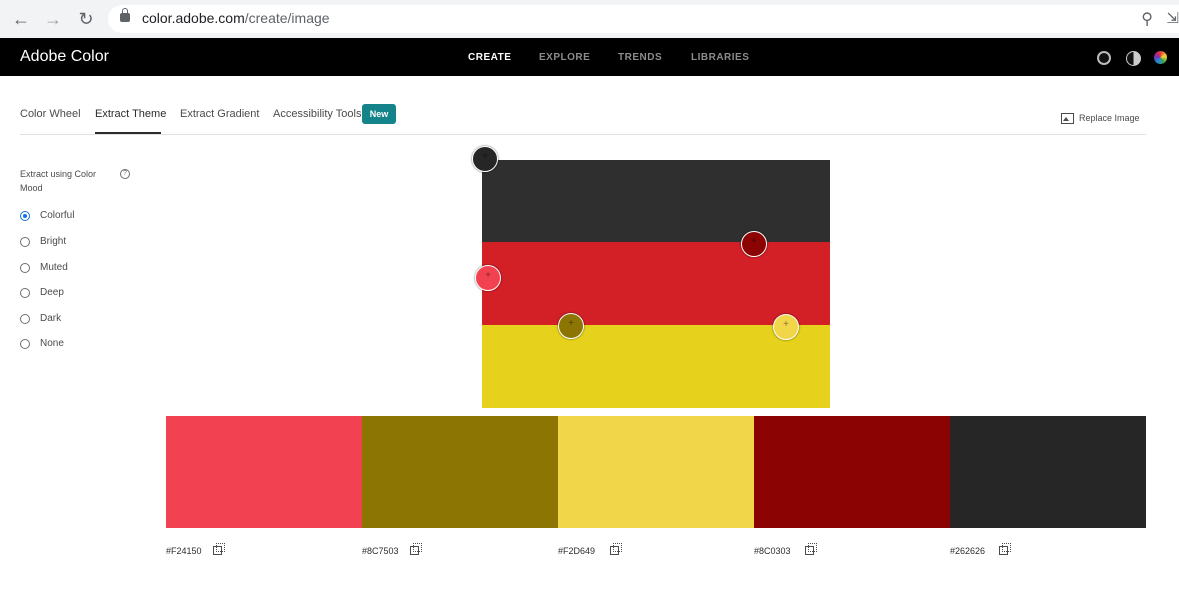  I want to click on browser-toolbar: ← → ↻ color.adobe.com/create/image ⚲ ⇲, so click(589, 19).